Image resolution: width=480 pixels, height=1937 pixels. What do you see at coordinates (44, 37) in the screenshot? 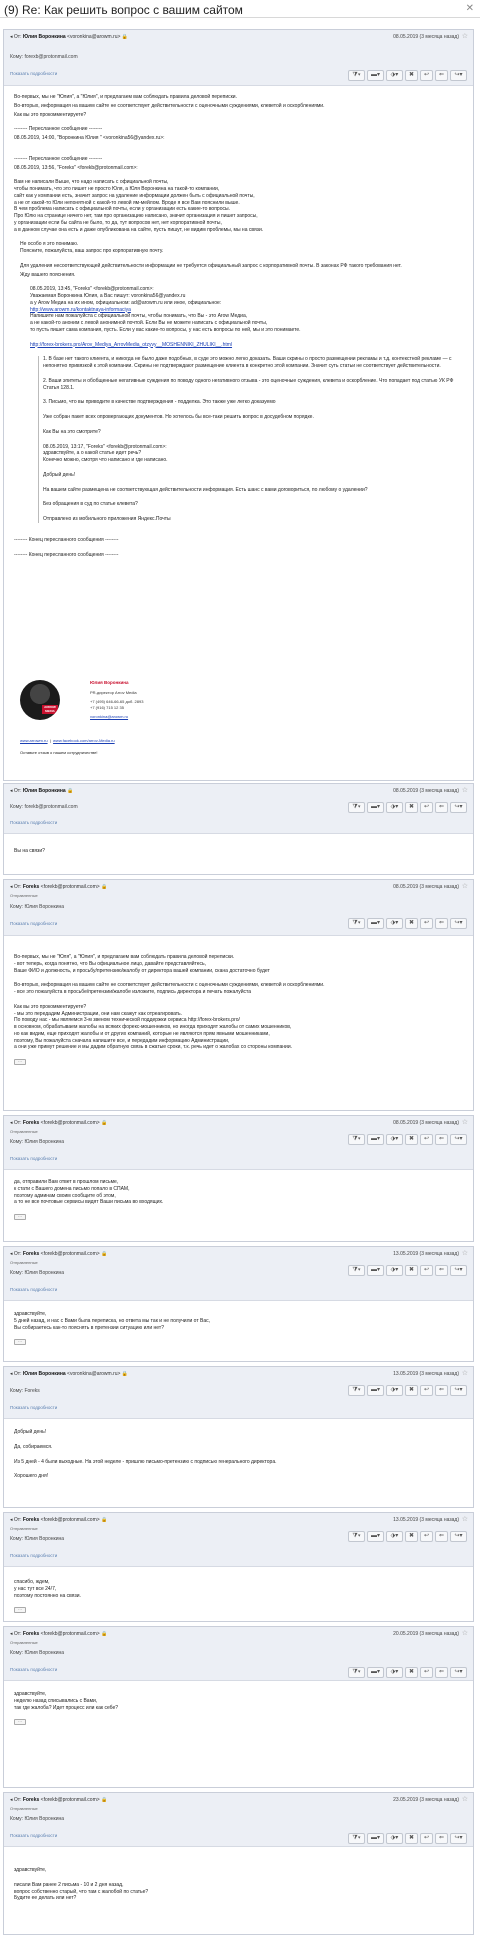
I see `sender-name: Юлия Воронкина` at bounding box center [44, 37].